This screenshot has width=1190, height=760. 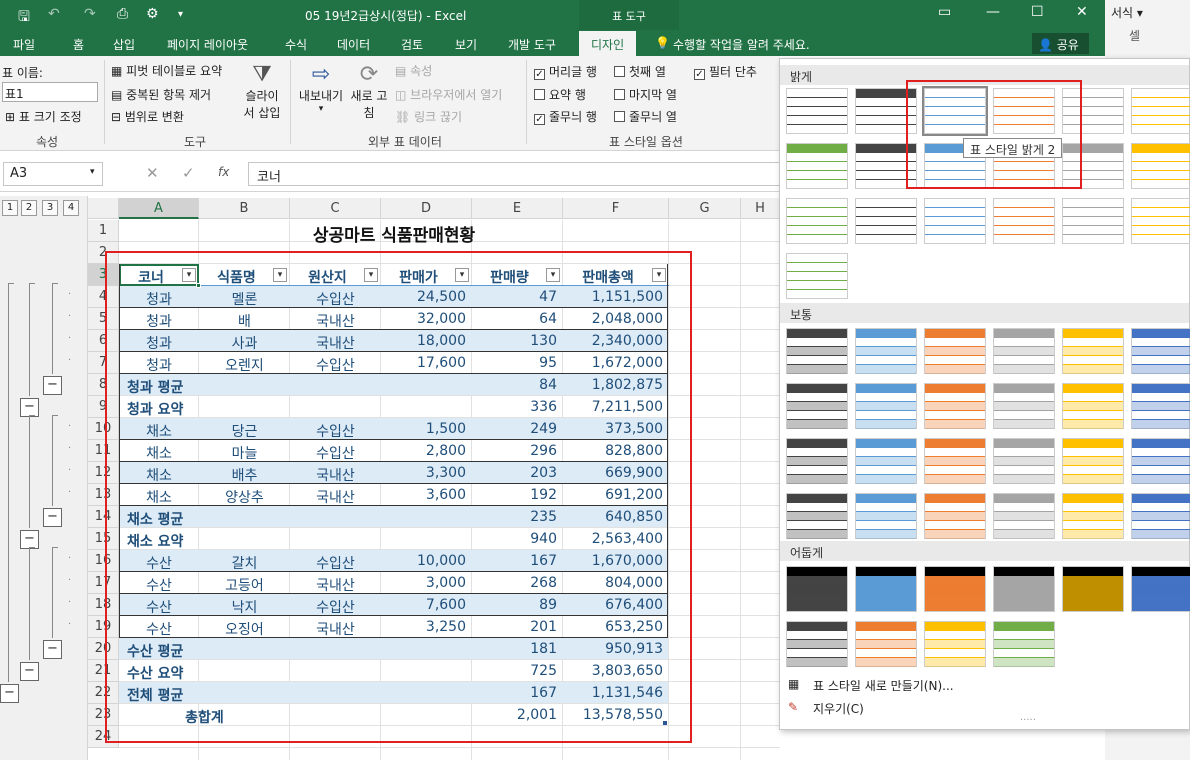 What do you see at coordinates (448, 94) in the screenshot?
I see `open-in-browser-button: ◫ 브라우저에서 열기` at bounding box center [448, 94].